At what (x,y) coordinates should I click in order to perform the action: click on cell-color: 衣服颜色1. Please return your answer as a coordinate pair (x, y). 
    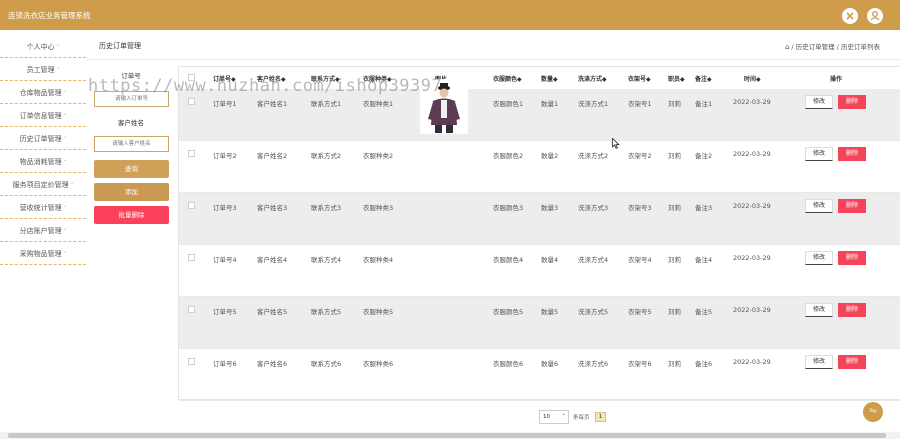
    Looking at the image, I should click on (508, 104).